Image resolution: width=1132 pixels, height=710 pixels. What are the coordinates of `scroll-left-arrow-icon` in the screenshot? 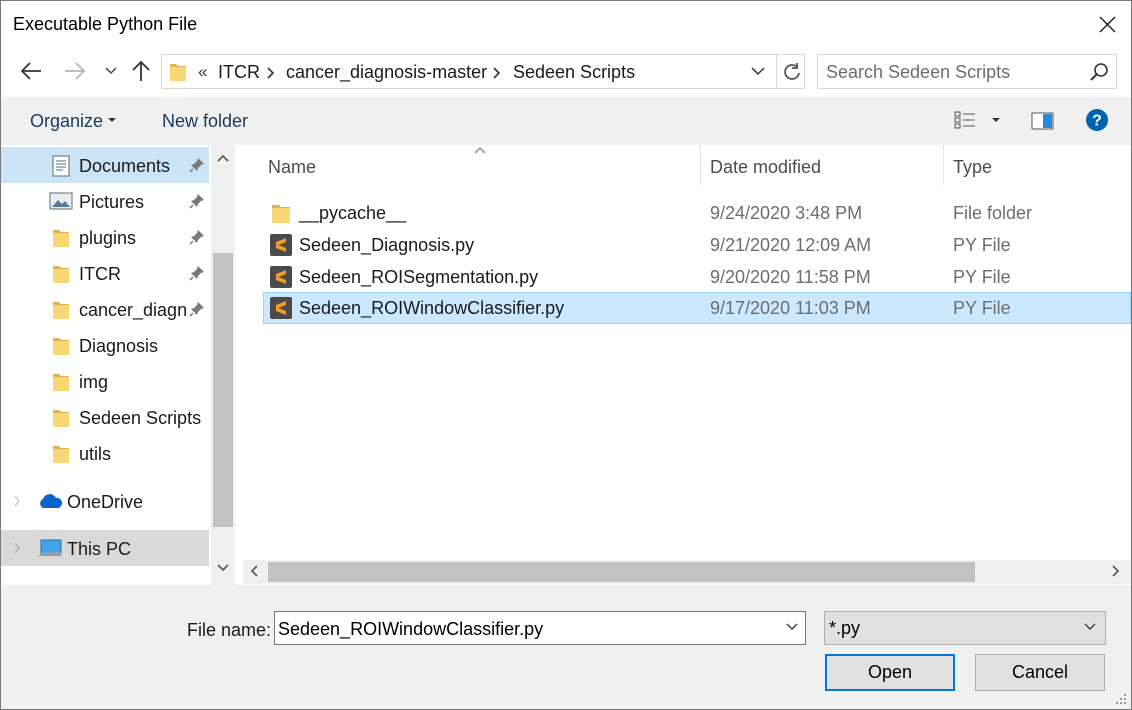 It's located at (254, 571).